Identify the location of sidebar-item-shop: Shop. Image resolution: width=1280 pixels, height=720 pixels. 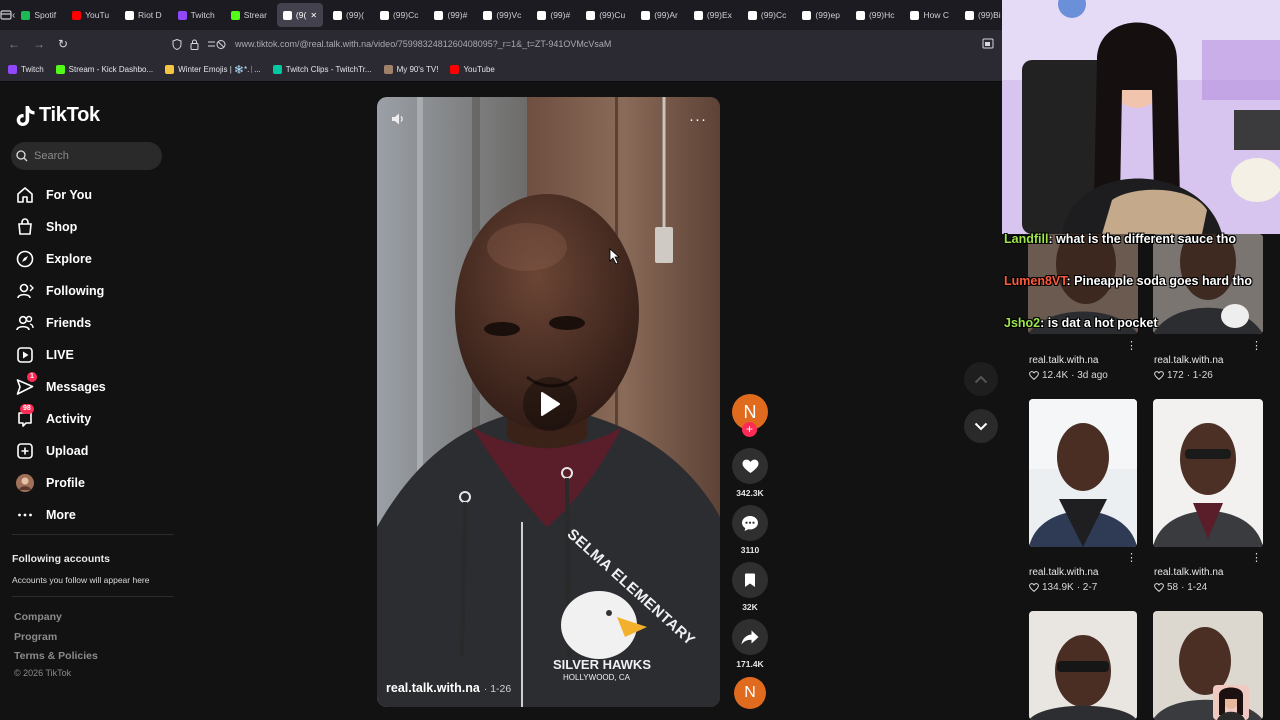
(46, 227).